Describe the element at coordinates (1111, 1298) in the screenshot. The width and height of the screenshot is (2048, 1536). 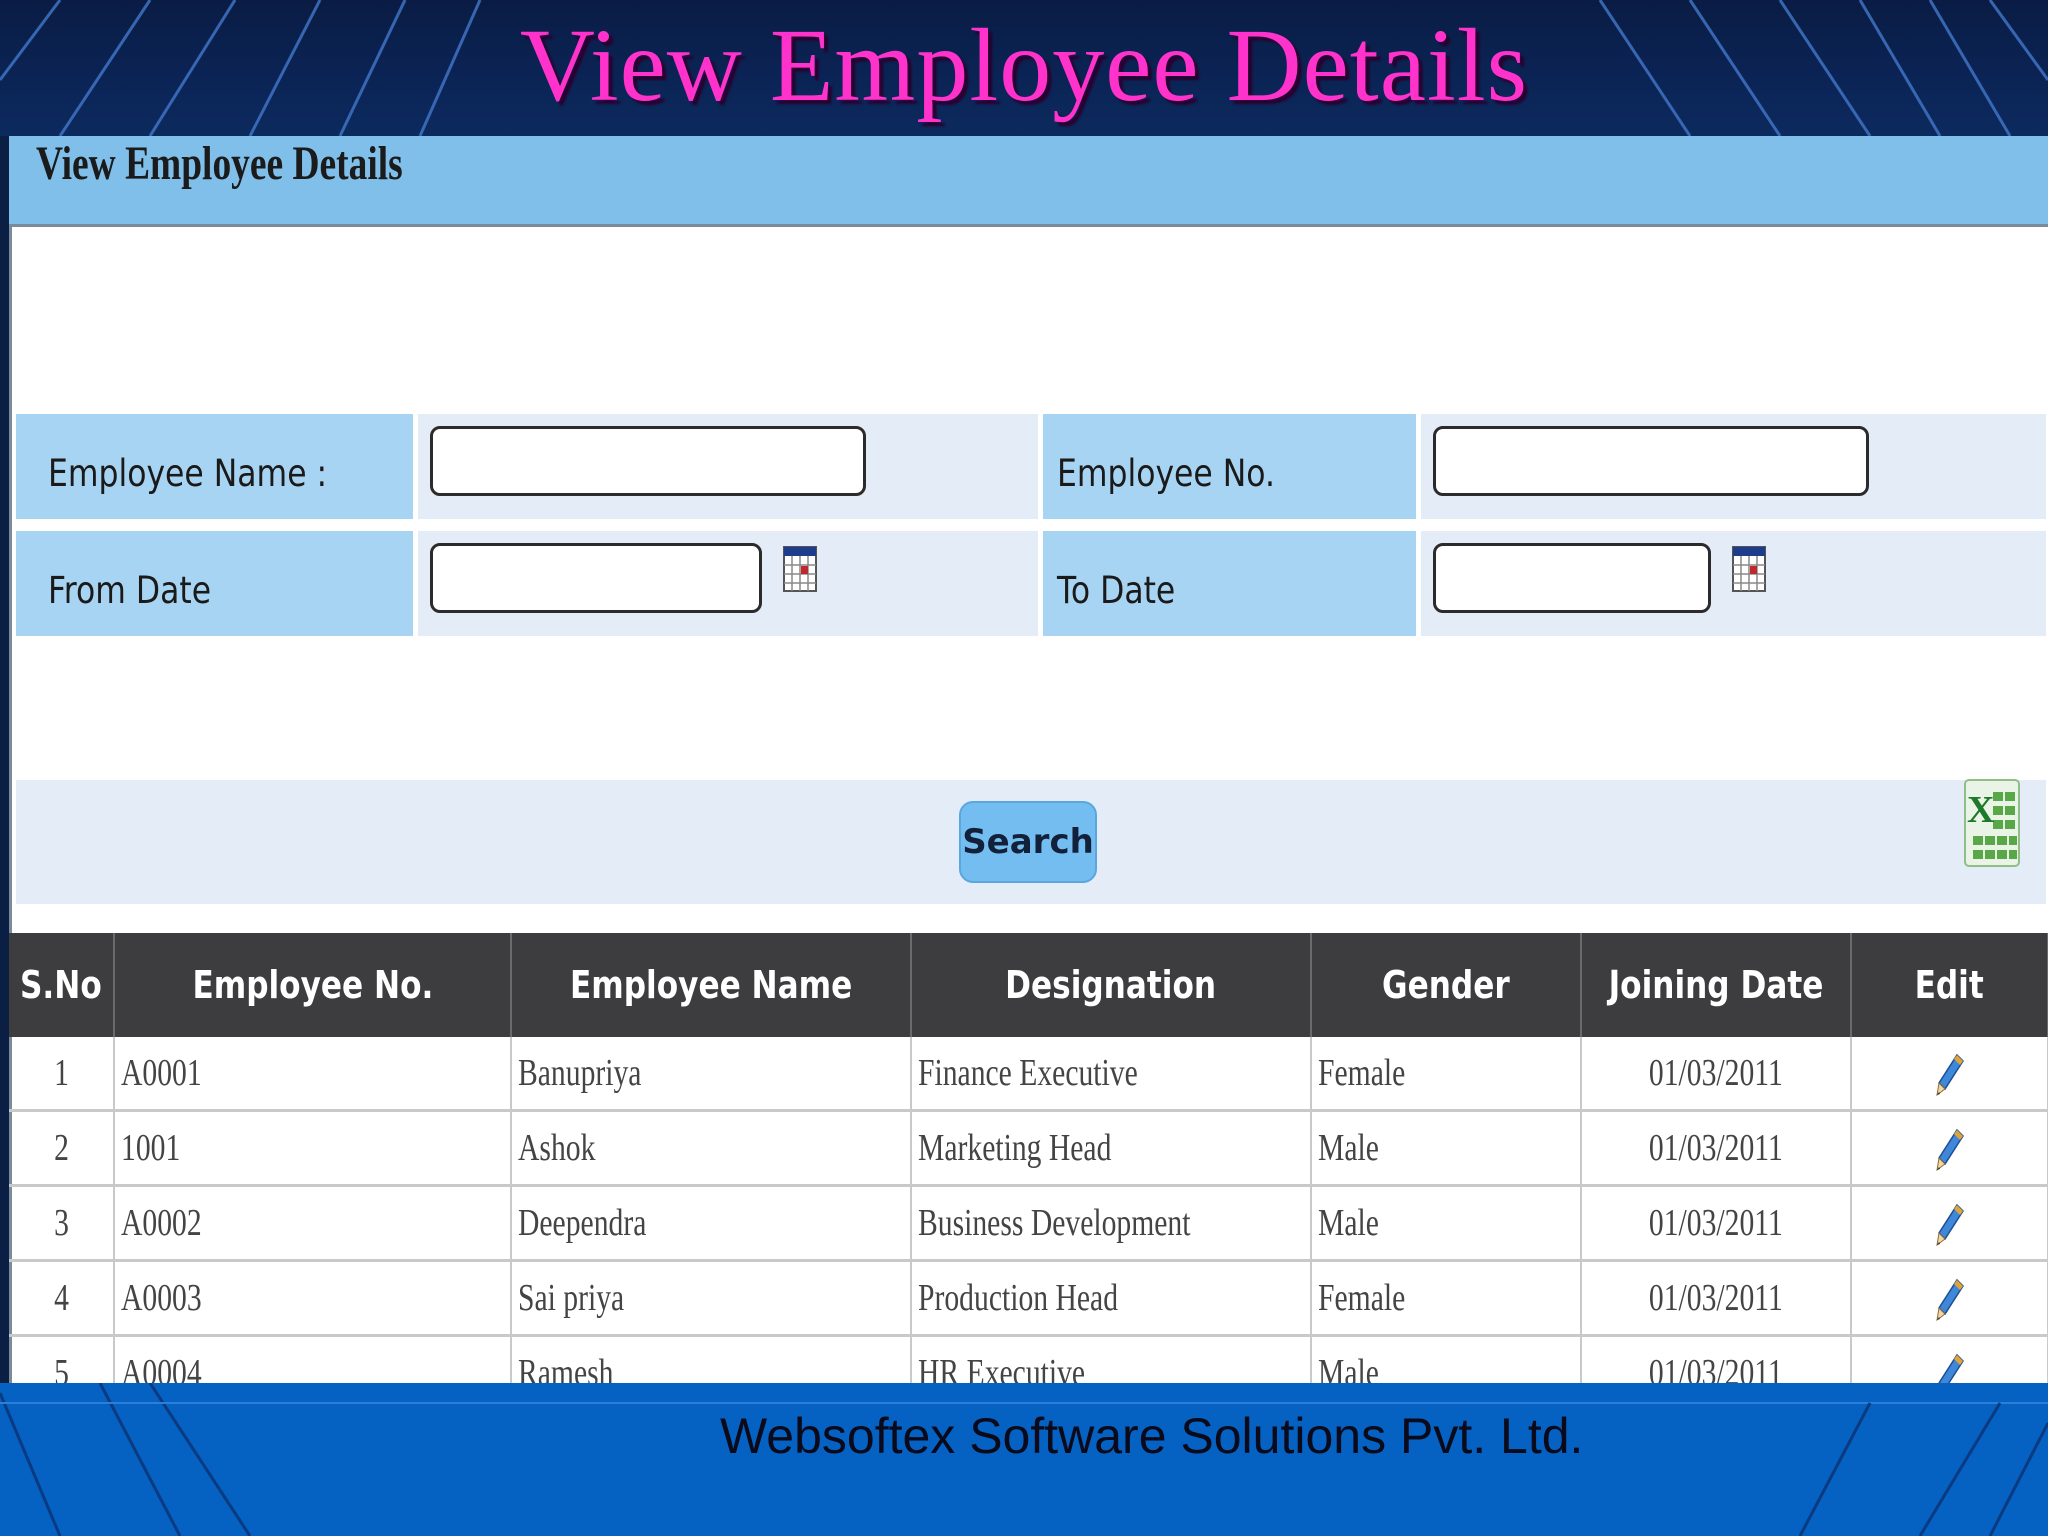
I see `cell-designation: Production Head` at that location.